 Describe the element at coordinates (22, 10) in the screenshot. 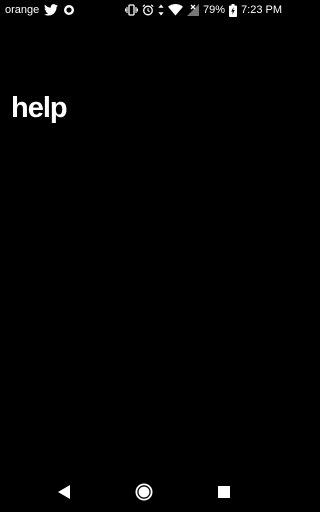

I see `carrier-name: orange` at that location.